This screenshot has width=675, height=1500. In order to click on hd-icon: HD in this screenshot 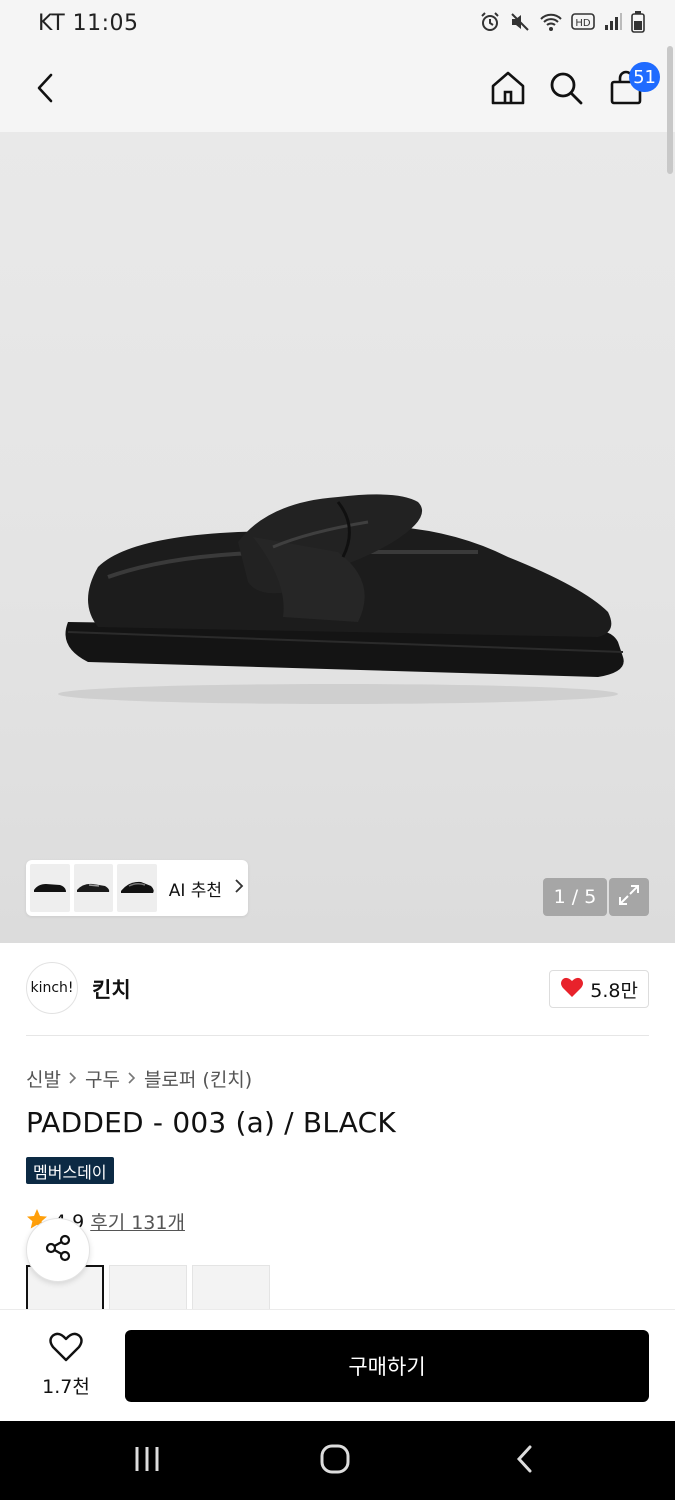, I will do `click(583, 22)`.